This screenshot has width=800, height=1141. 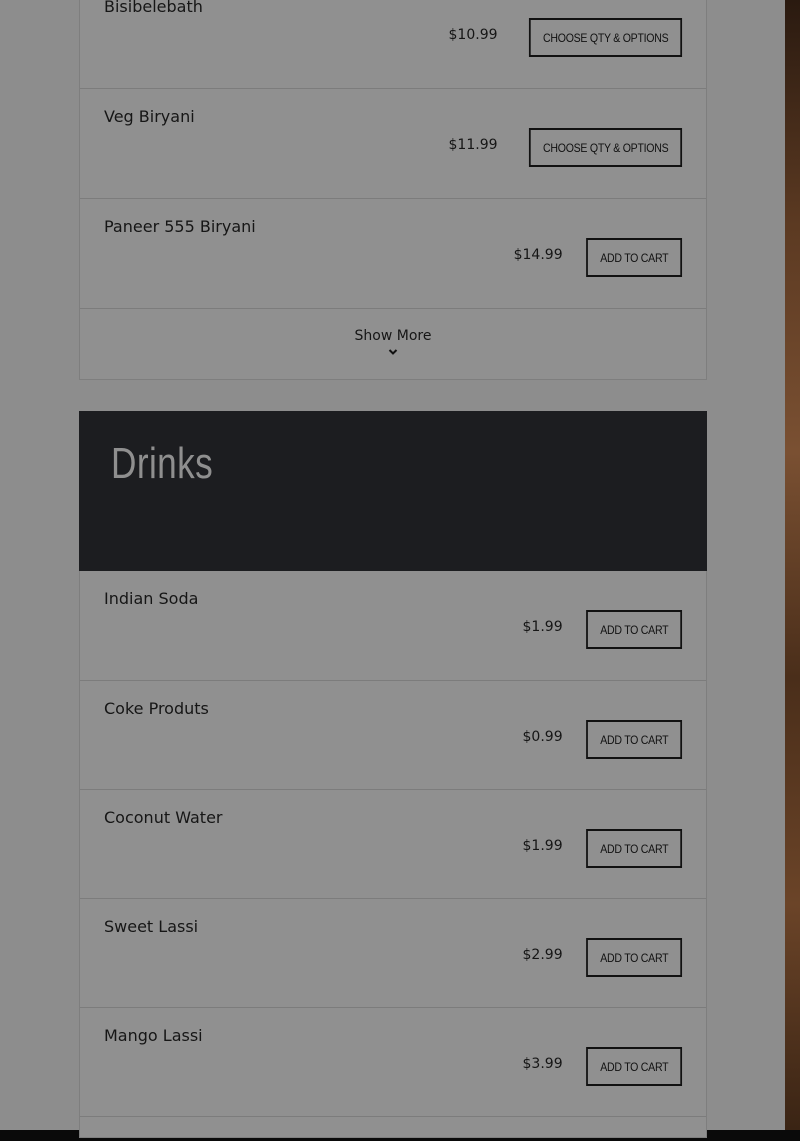 I want to click on menu-item: Coke Produts $0.99 Add to cart, so click(x=393, y=735).